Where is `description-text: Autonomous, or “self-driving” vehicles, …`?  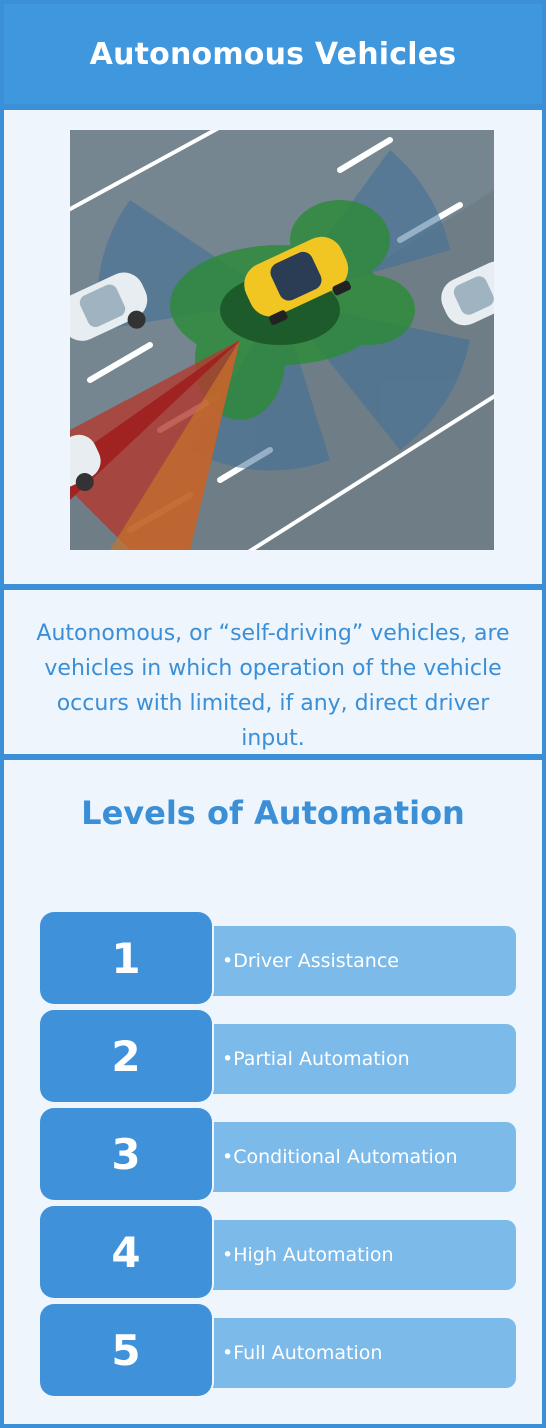 description-text: Autonomous, or “self-driving” vehicles, … is located at coordinates (273, 686).